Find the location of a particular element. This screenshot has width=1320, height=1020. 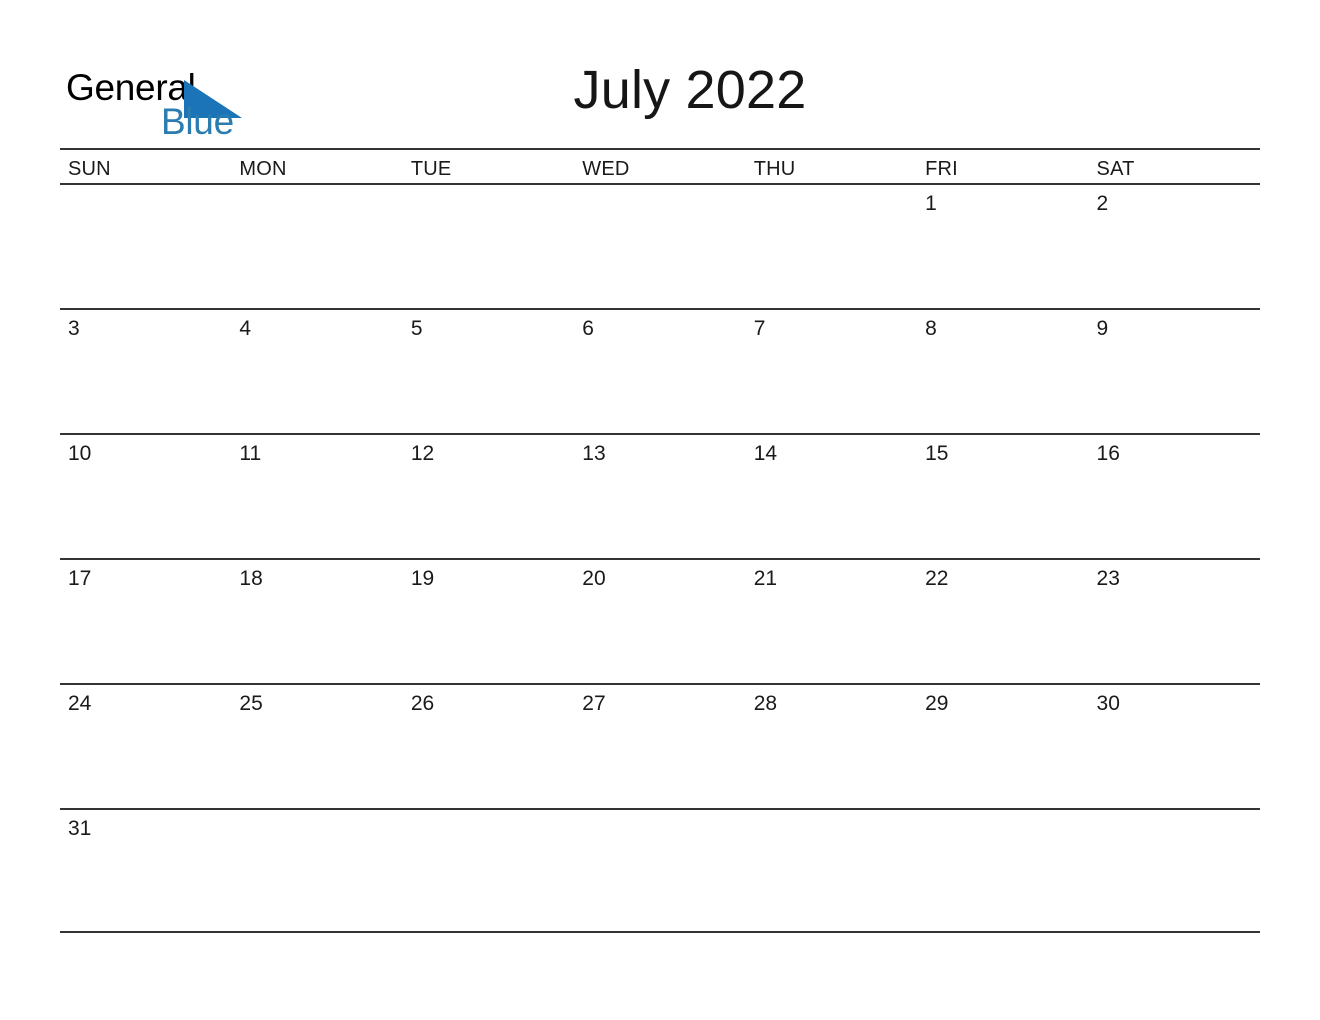

day-number: 8 is located at coordinates (931, 328).